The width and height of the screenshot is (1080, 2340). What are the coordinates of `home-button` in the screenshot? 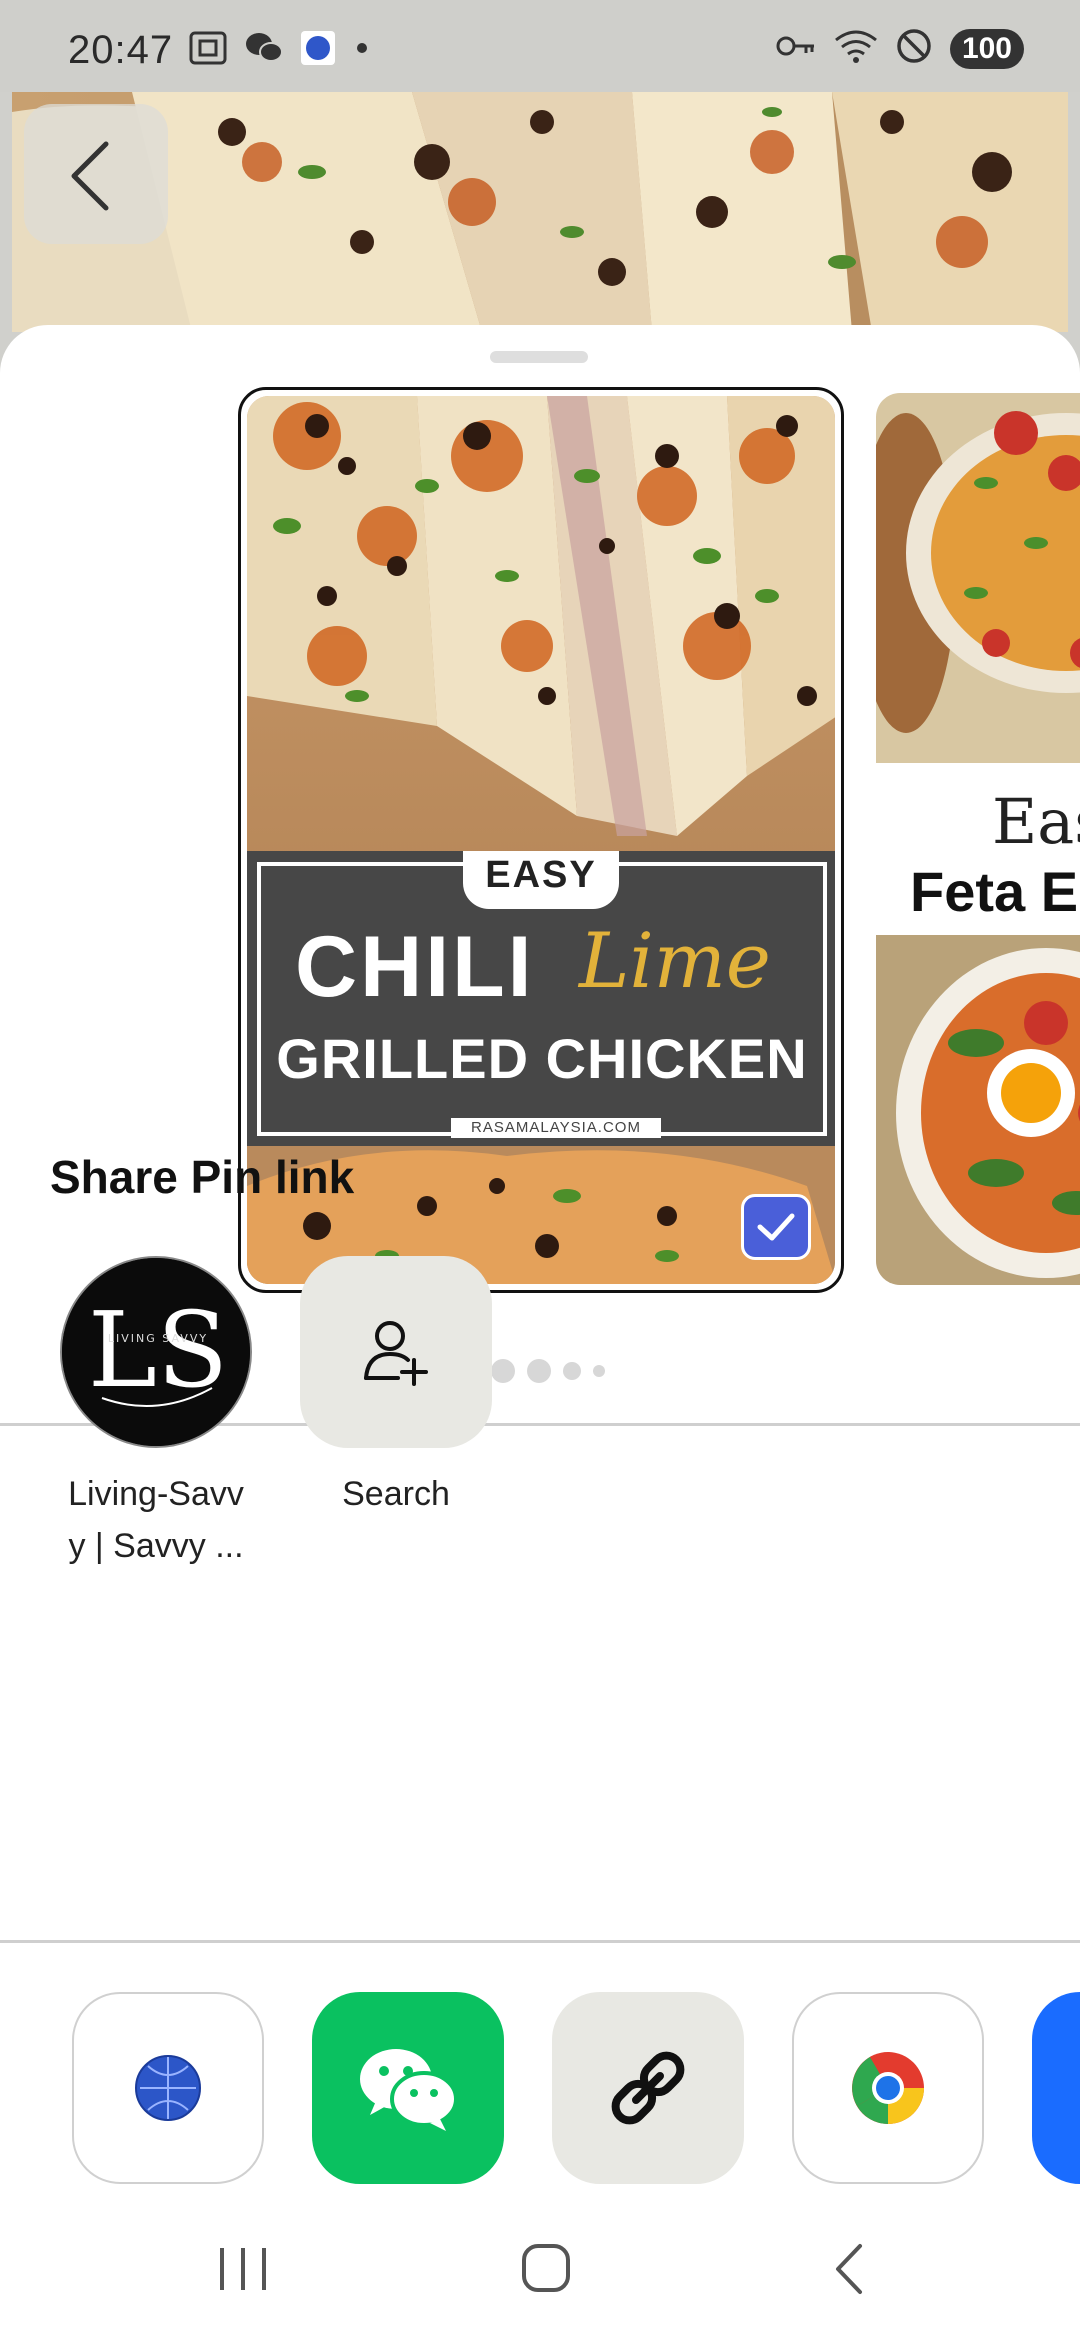 It's located at (546, 2268).